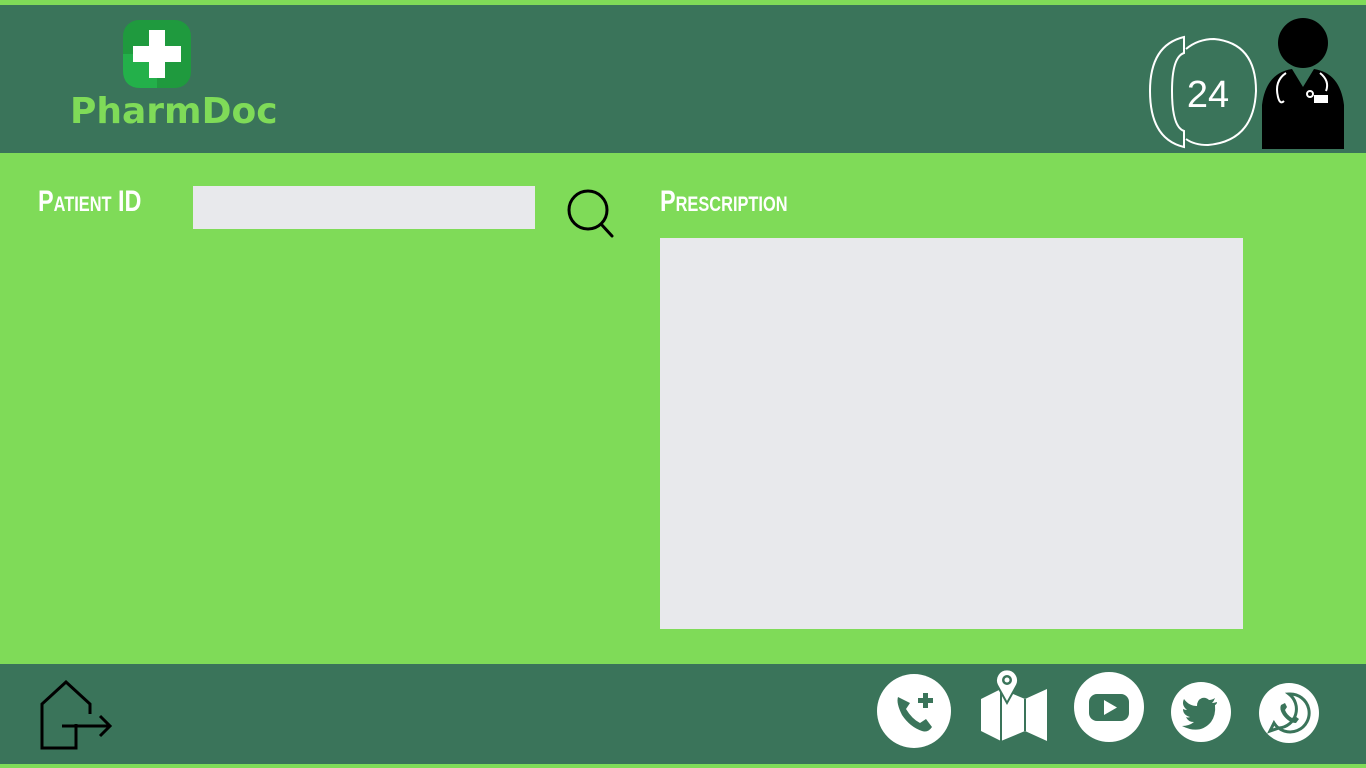 This screenshot has height=768, width=1366. I want to click on footer-bar, so click(683, 714).